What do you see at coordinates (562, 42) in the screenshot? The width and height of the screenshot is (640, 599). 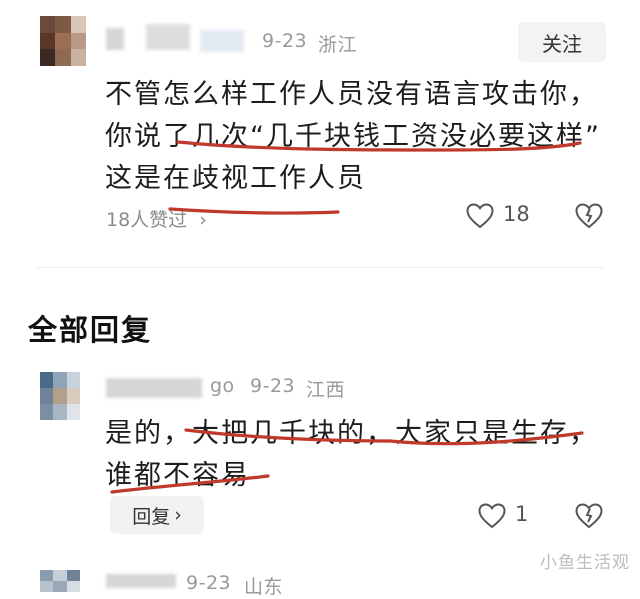 I see `follow-button: 关注` at bounding box center [562, 42].